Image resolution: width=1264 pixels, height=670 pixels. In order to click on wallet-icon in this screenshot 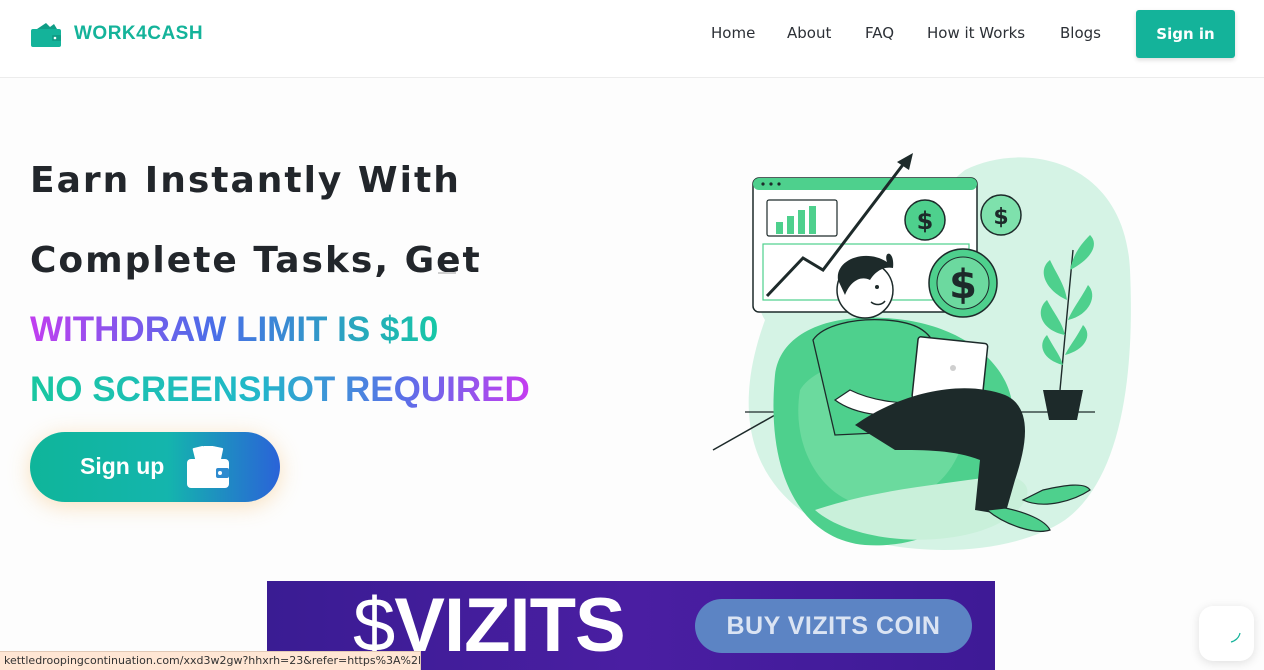, I will do `click(208, 466)`.